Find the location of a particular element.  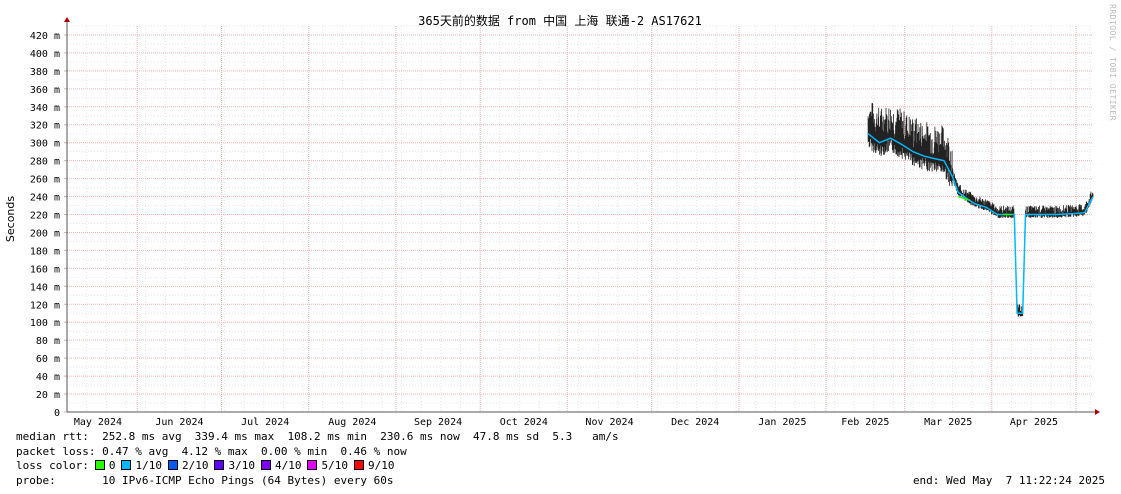

y-tick-label: 380 m is located at coordinates (45, 72).